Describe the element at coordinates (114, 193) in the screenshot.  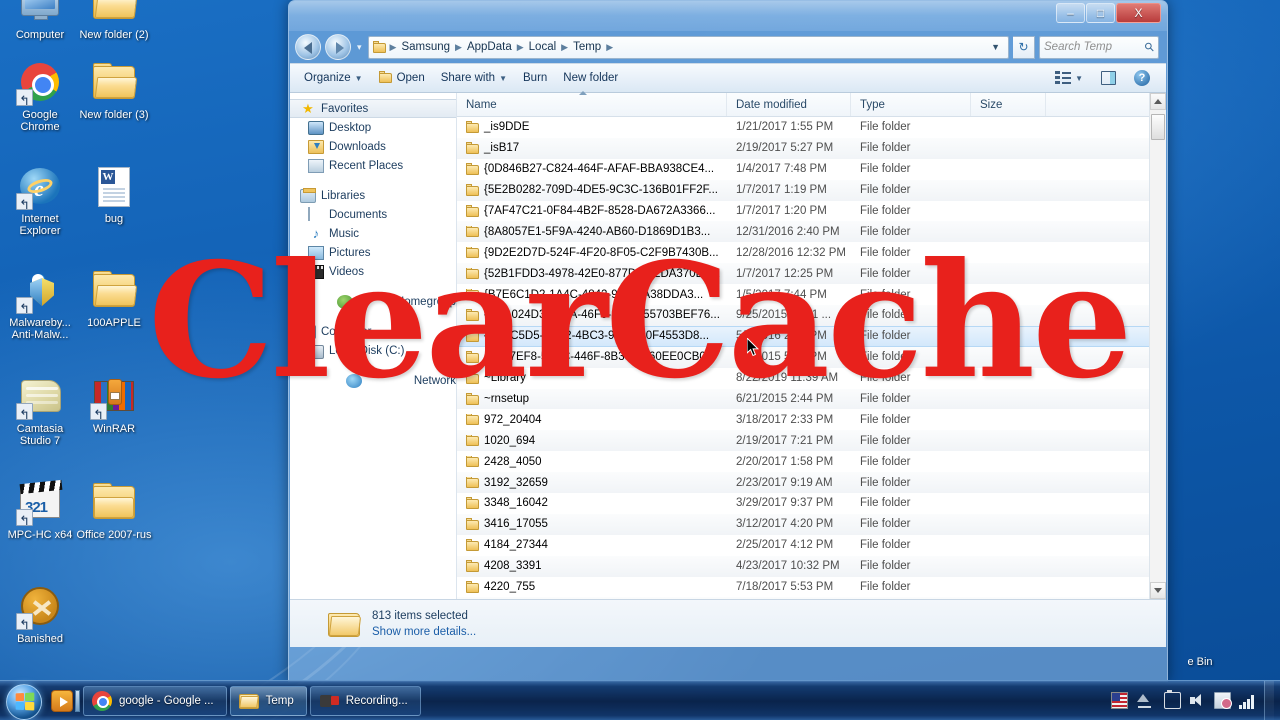
I see `desktop-icon-bug: W bug` at that location.